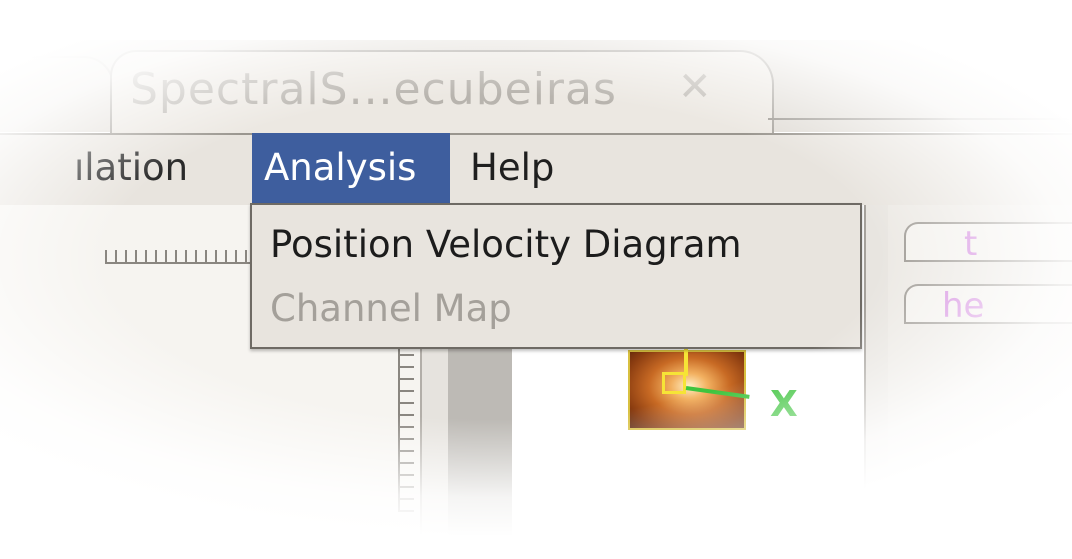 Image resolution: width=1072 pixels, height=559 pixels. I want to click on analysis-dropdown-menu: Position Velocity Diagram Channel Map, so click(556, 276).